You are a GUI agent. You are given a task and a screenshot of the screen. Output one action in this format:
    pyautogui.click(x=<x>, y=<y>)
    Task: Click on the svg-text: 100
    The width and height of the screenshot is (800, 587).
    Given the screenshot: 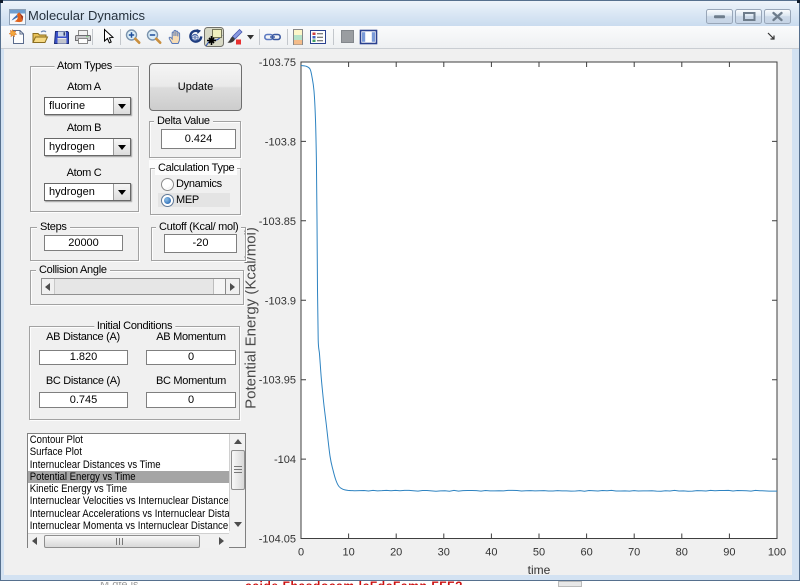 What is the action you would take?
    pyautogui.click(x=777, y=553)
    